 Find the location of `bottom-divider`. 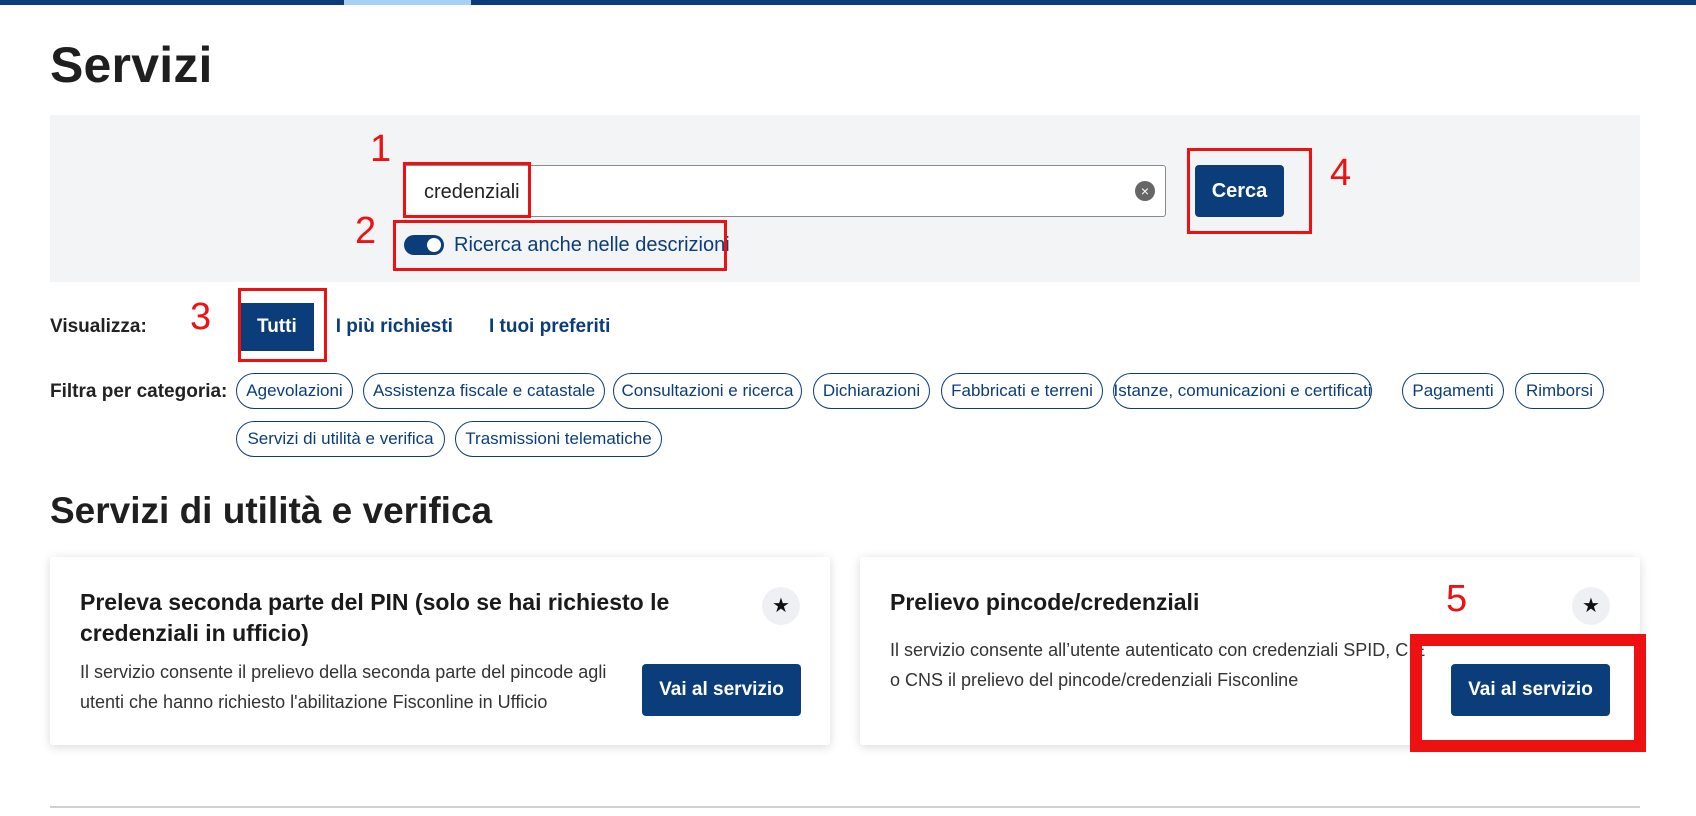

bottom-divider is located at coordinates (845, 807).